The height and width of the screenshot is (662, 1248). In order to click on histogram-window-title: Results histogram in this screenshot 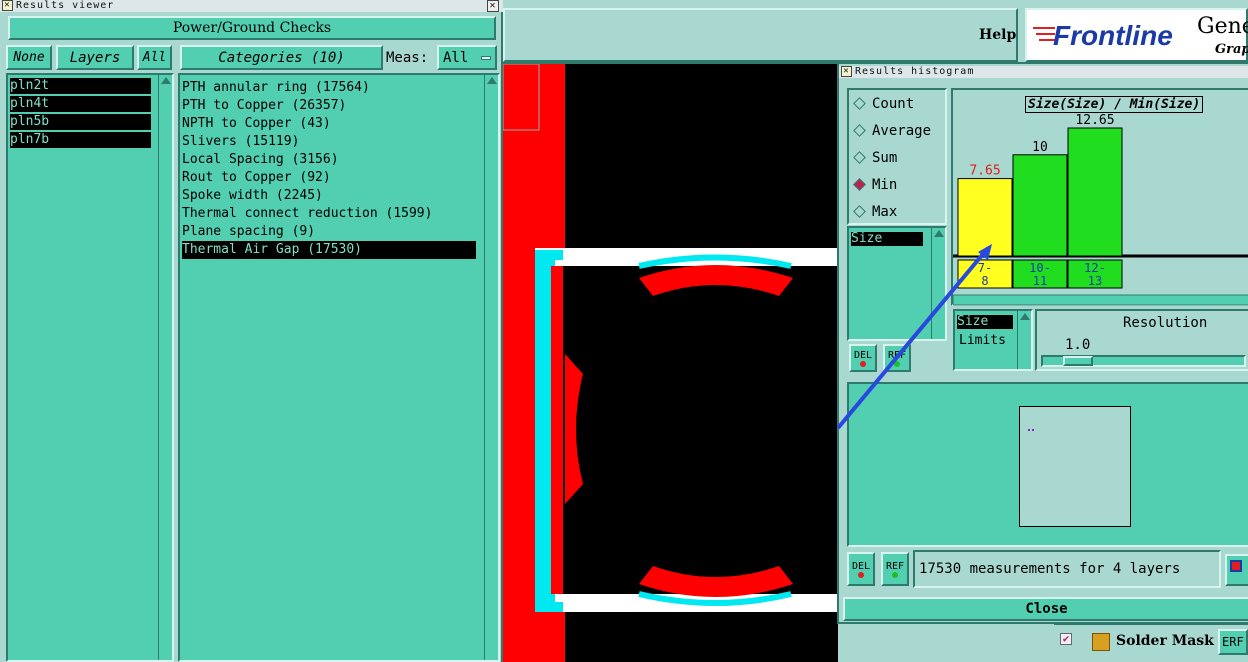, I will do `click(915, 71)`.